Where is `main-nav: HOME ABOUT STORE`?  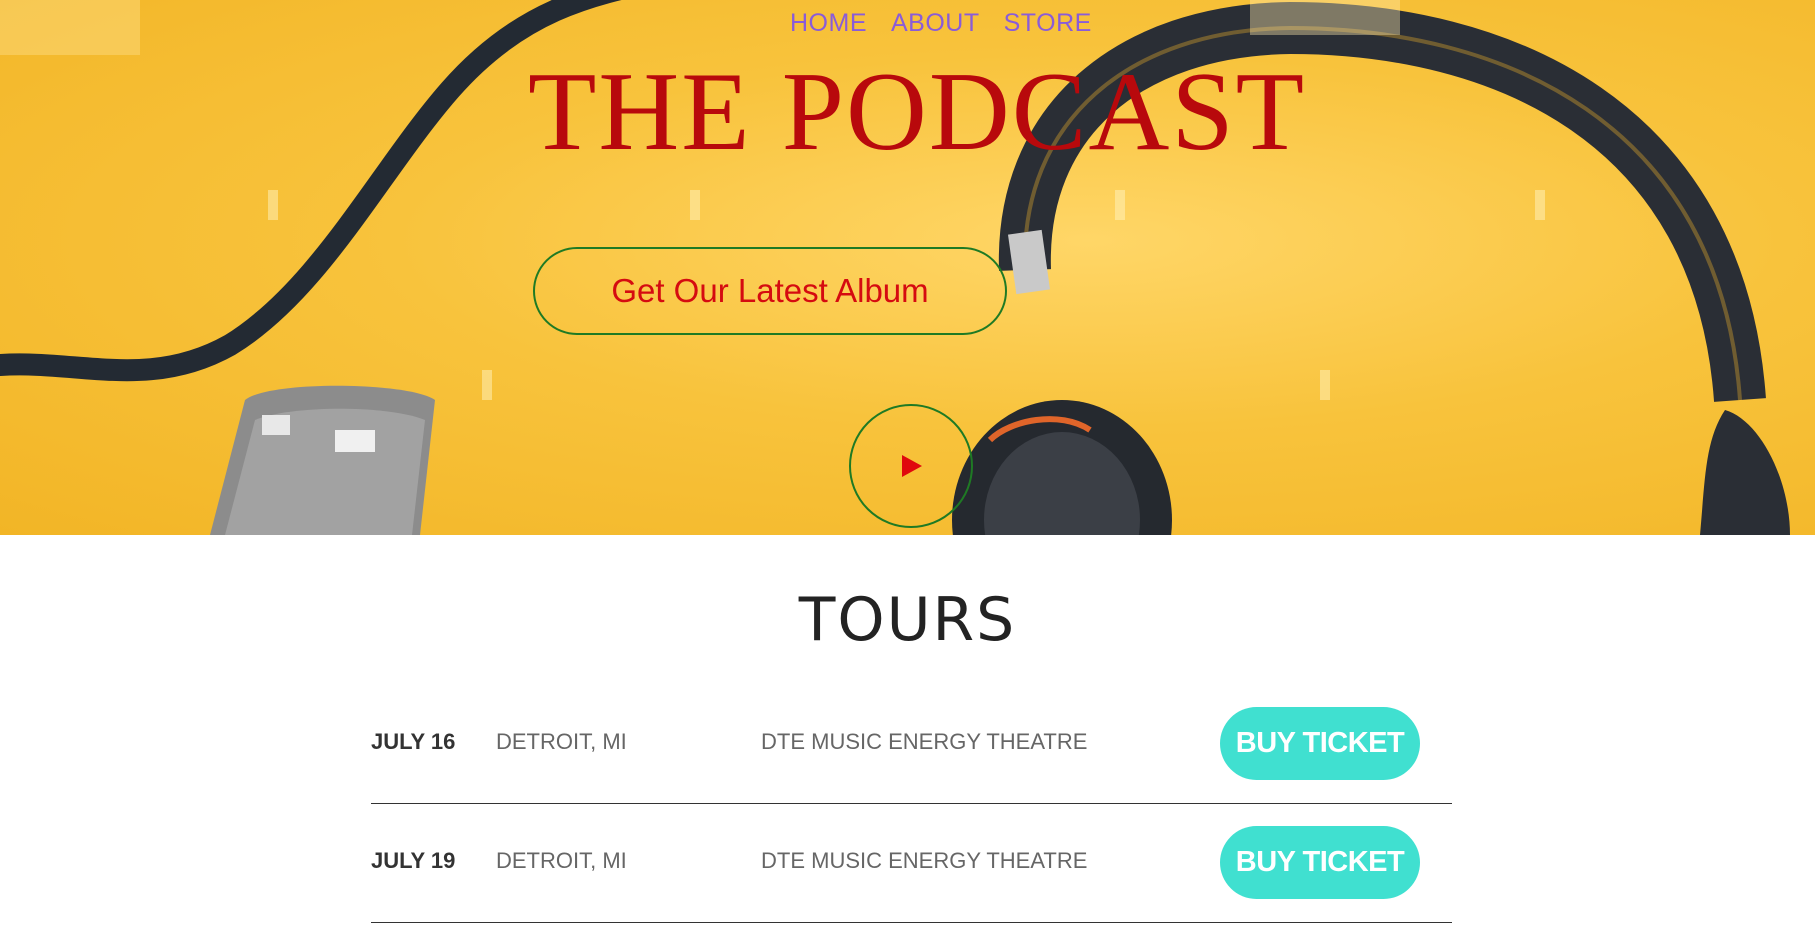
main-nav: HOME ABOUT STORE is located at coordinates (941, 23).